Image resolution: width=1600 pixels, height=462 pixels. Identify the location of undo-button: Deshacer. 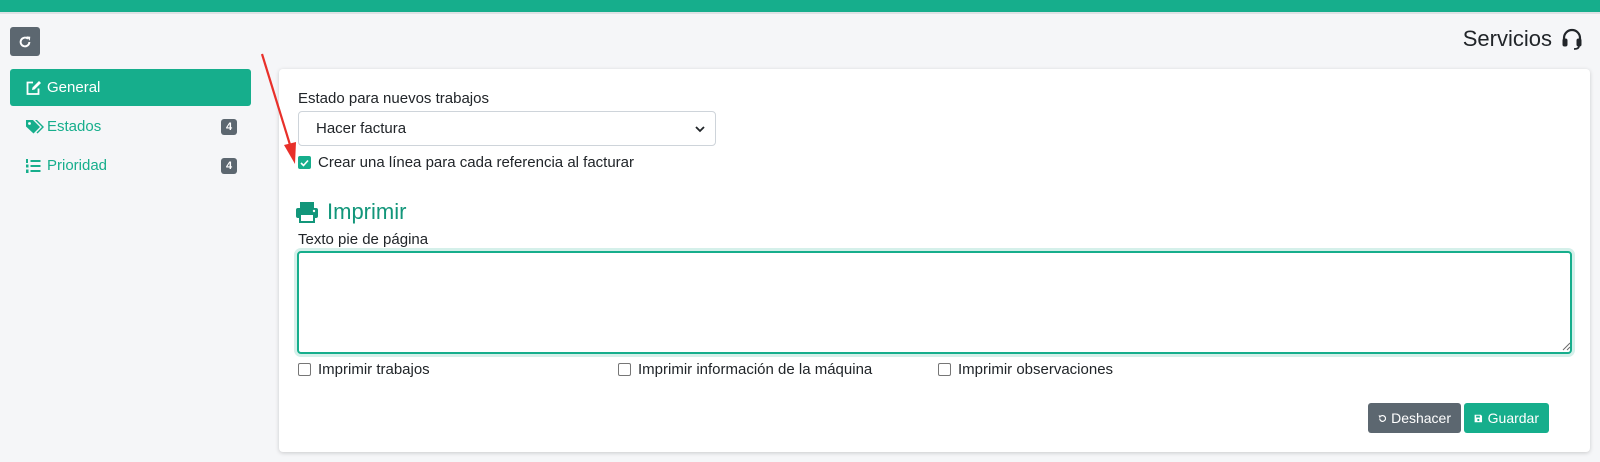
(1414, 418).